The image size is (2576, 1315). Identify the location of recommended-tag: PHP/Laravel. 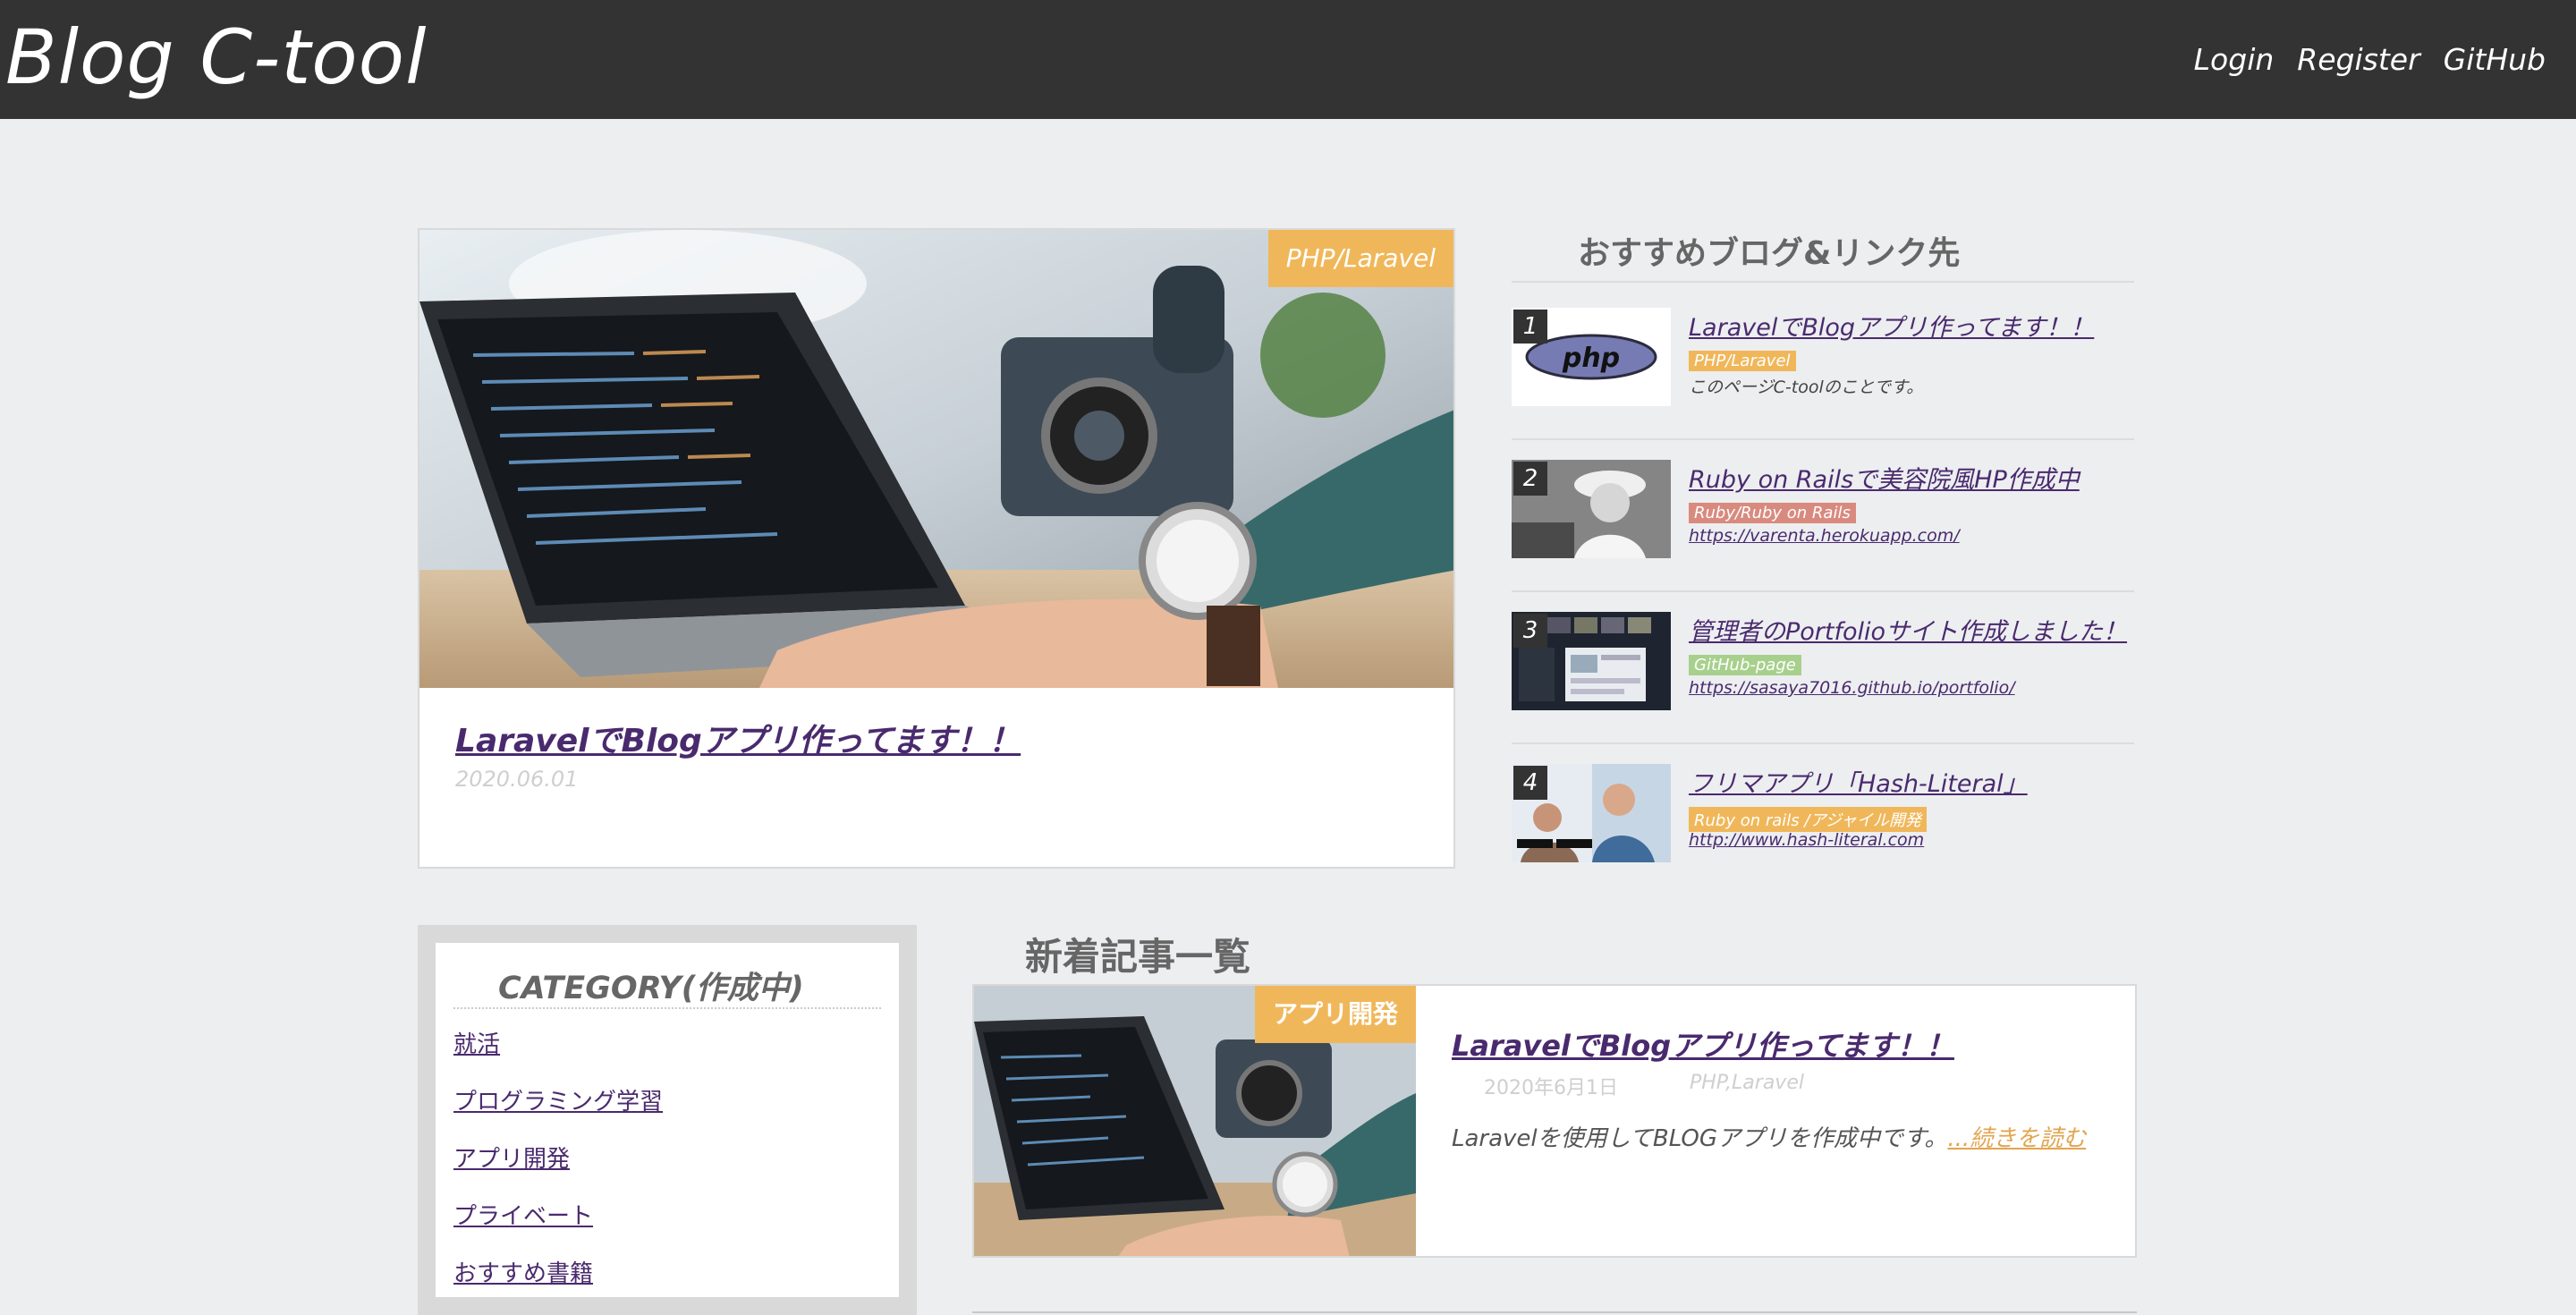
(1742, 361).